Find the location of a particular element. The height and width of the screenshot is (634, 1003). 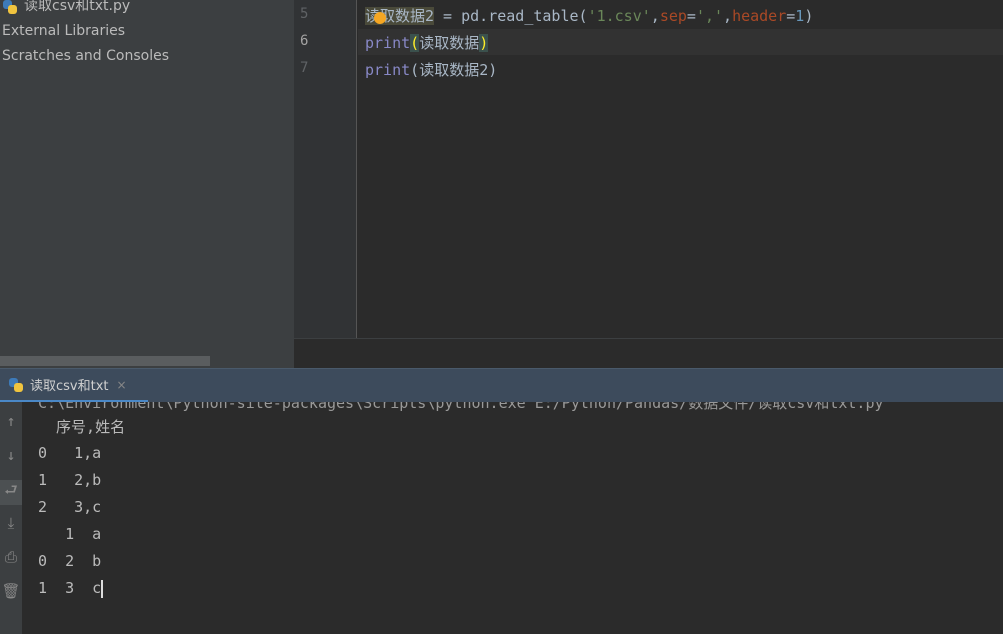

code-token: = pd.read_table( is located at coordinates (511, 16).